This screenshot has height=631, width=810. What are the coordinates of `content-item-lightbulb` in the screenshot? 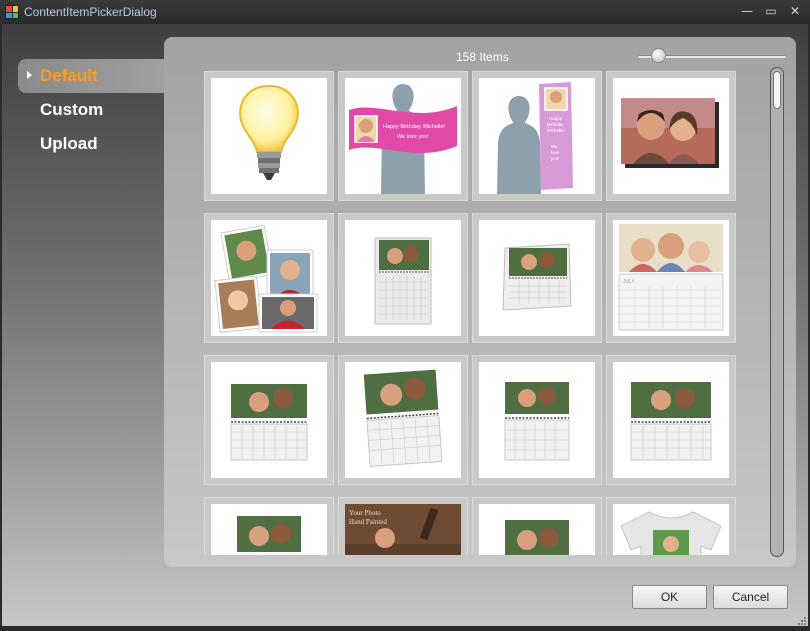 It's located at (269, 136).